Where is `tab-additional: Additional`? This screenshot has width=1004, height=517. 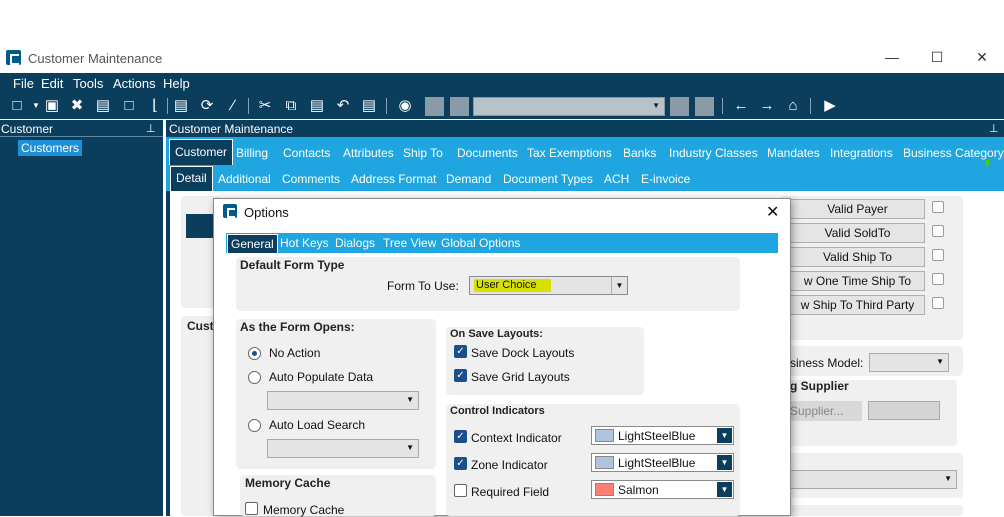 tab-additional: Additional is located at coordinates (244, 179).